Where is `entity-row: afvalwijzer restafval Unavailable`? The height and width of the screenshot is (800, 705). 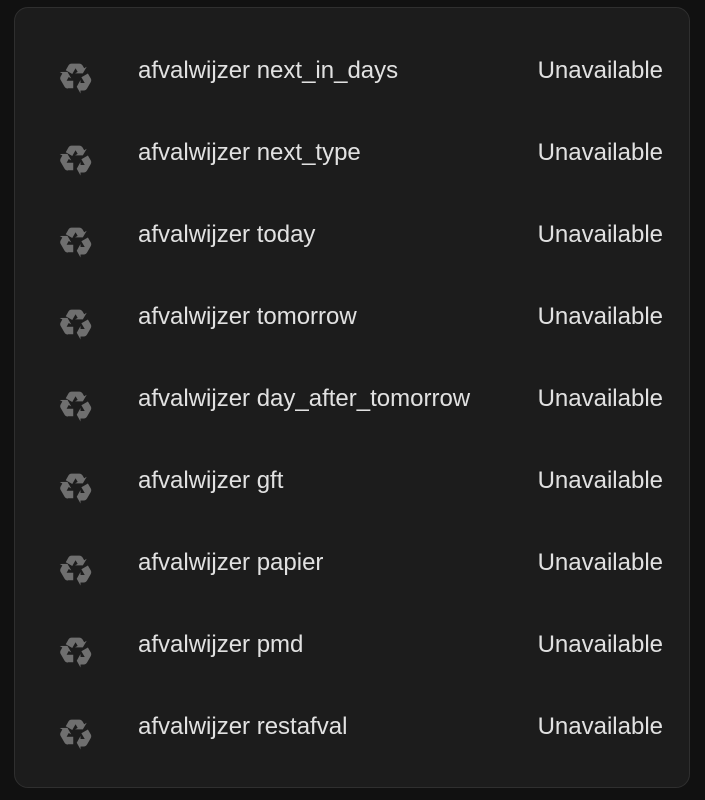 entity-row: afvalwijzer restafval Unavailable is located at coordinates (352, 734).